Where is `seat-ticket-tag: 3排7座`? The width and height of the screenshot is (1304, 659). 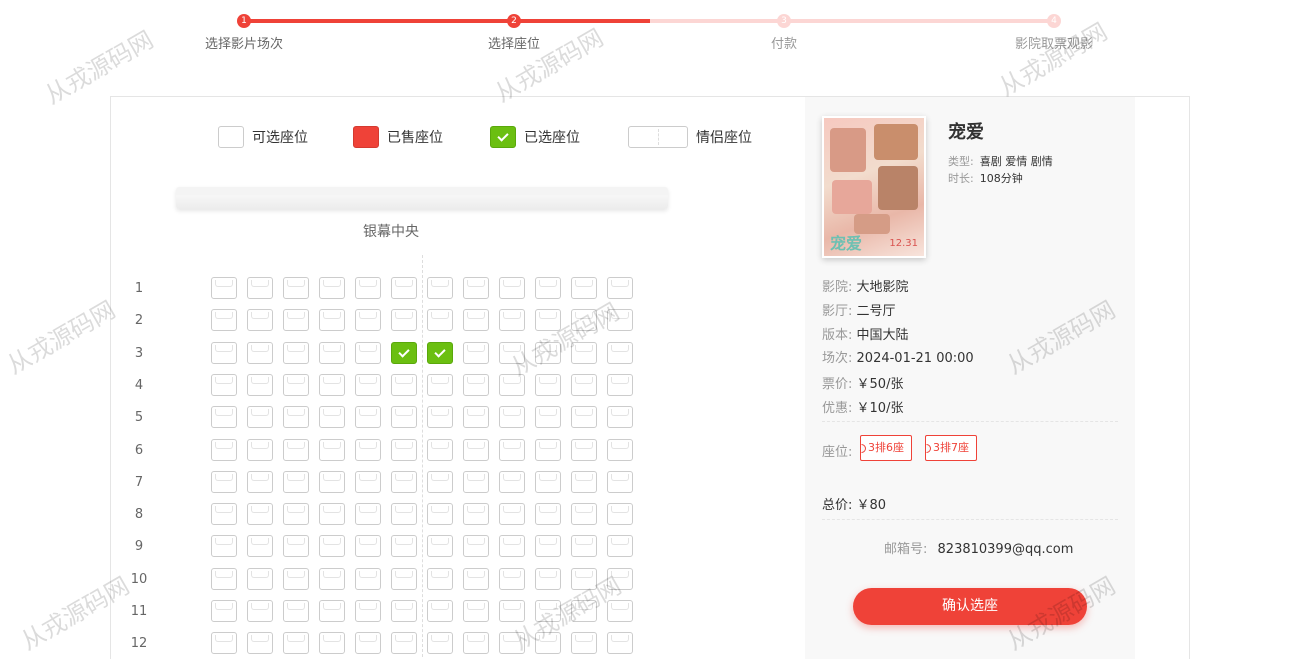 seat-ticket-tag: 3排7座 is located at coordinates (951, 448).